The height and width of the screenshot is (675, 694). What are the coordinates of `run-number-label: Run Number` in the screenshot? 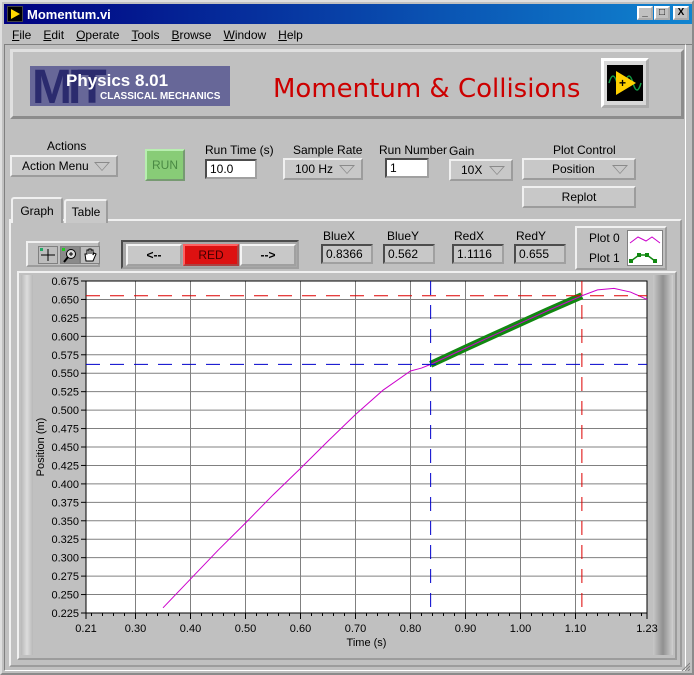 It's located at (413, 150).